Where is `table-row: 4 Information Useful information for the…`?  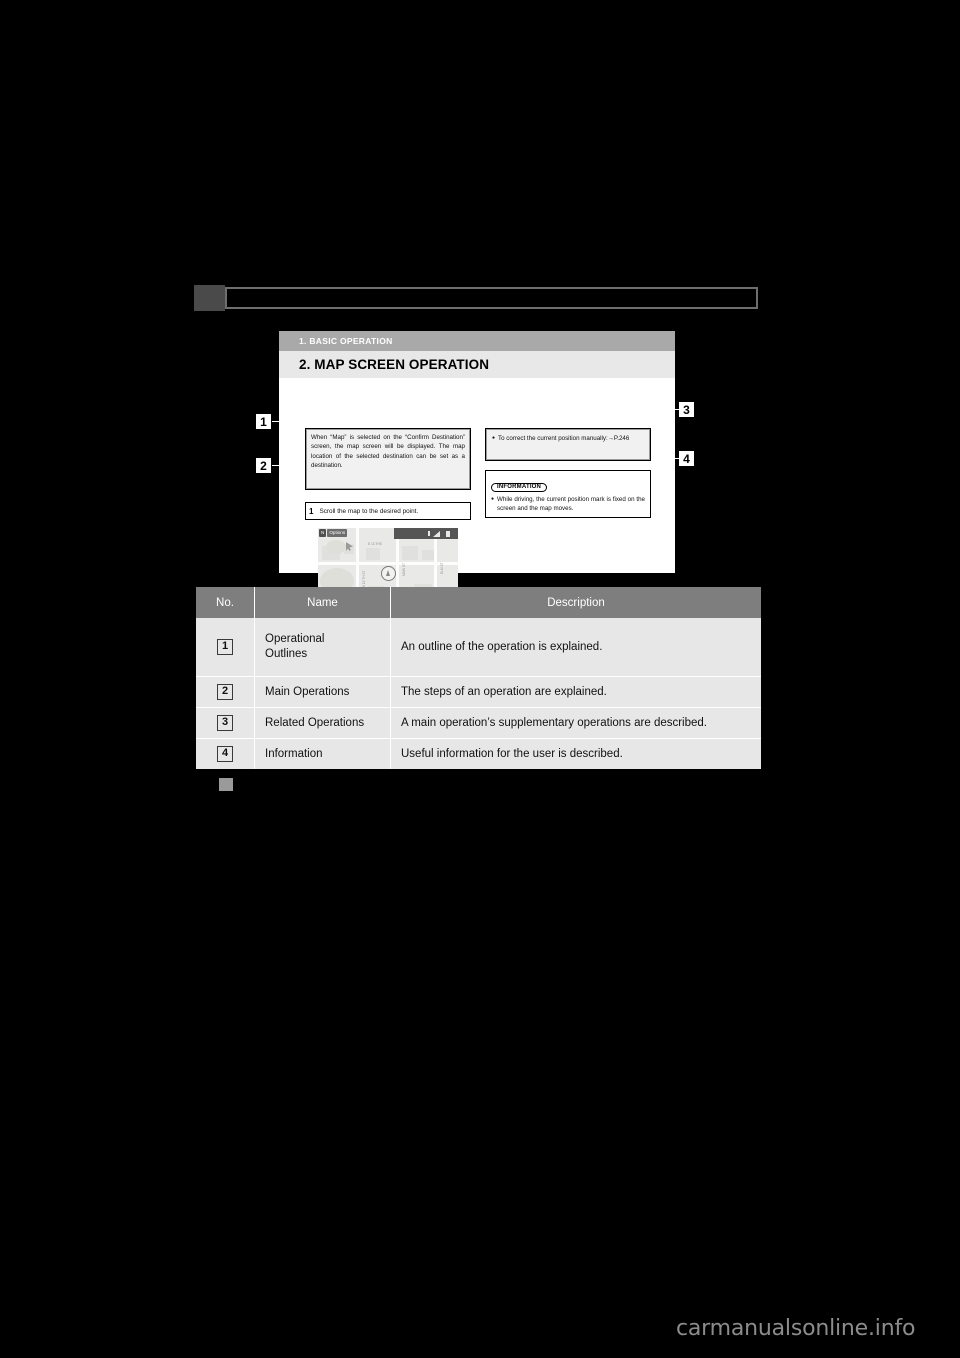 table-row: 4 Information Useful information for the… is located at coordinates (478, 753).